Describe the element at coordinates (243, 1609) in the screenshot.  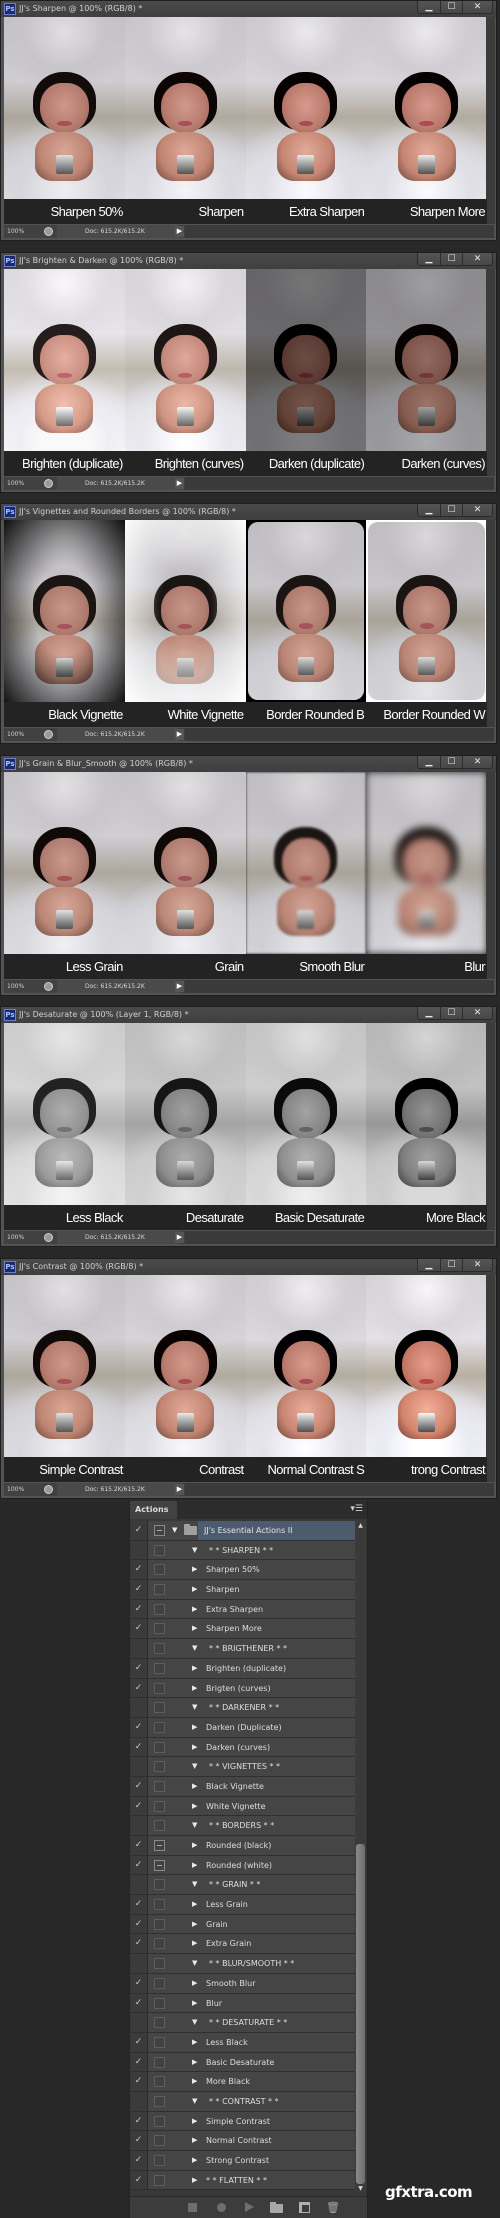
I see `action-row: ✓ ▶ Extra Sharpen` at that location.